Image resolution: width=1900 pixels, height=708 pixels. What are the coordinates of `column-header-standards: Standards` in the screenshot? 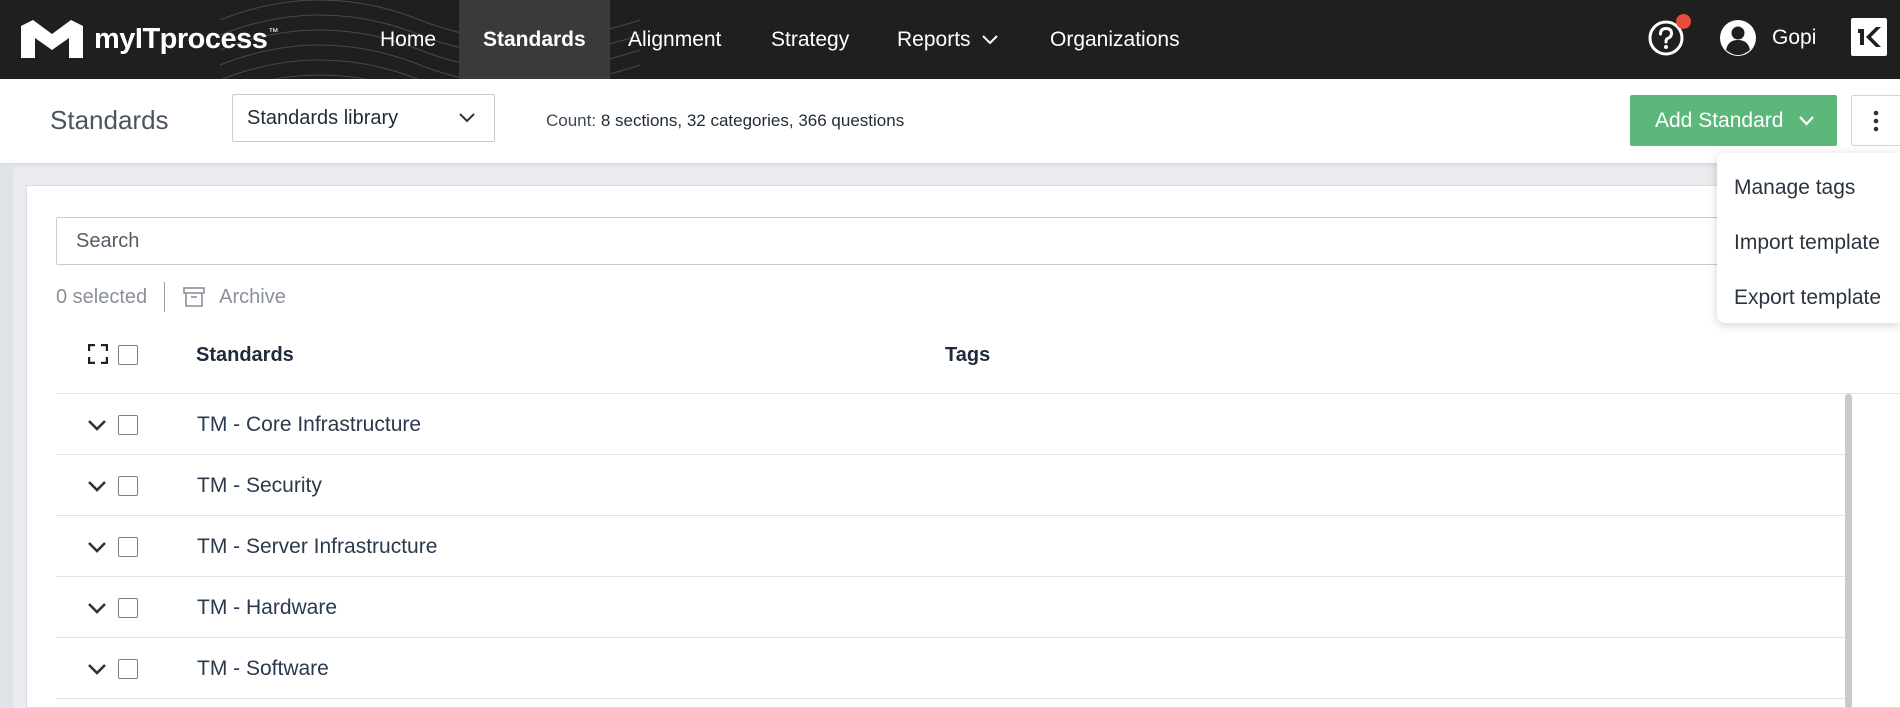 It's located at (245, 355).